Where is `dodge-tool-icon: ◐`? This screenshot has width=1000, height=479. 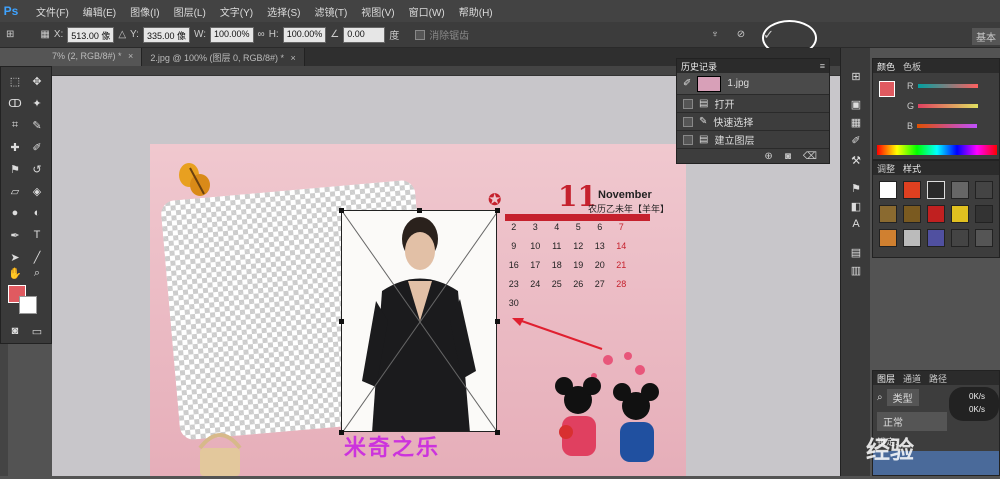
dodge-tool-icon: ◐ is located at coordinates (37, 213).